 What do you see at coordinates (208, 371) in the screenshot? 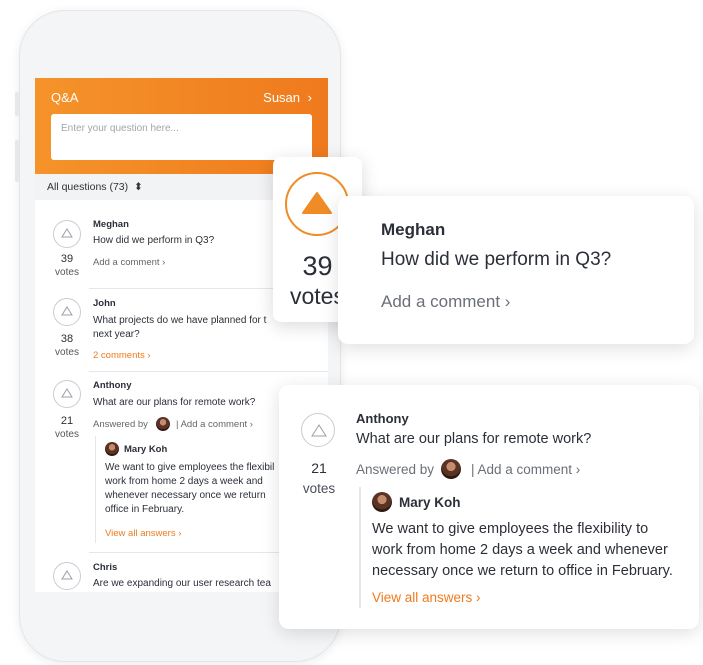
I see `divider` at bounding box center [208, 371].